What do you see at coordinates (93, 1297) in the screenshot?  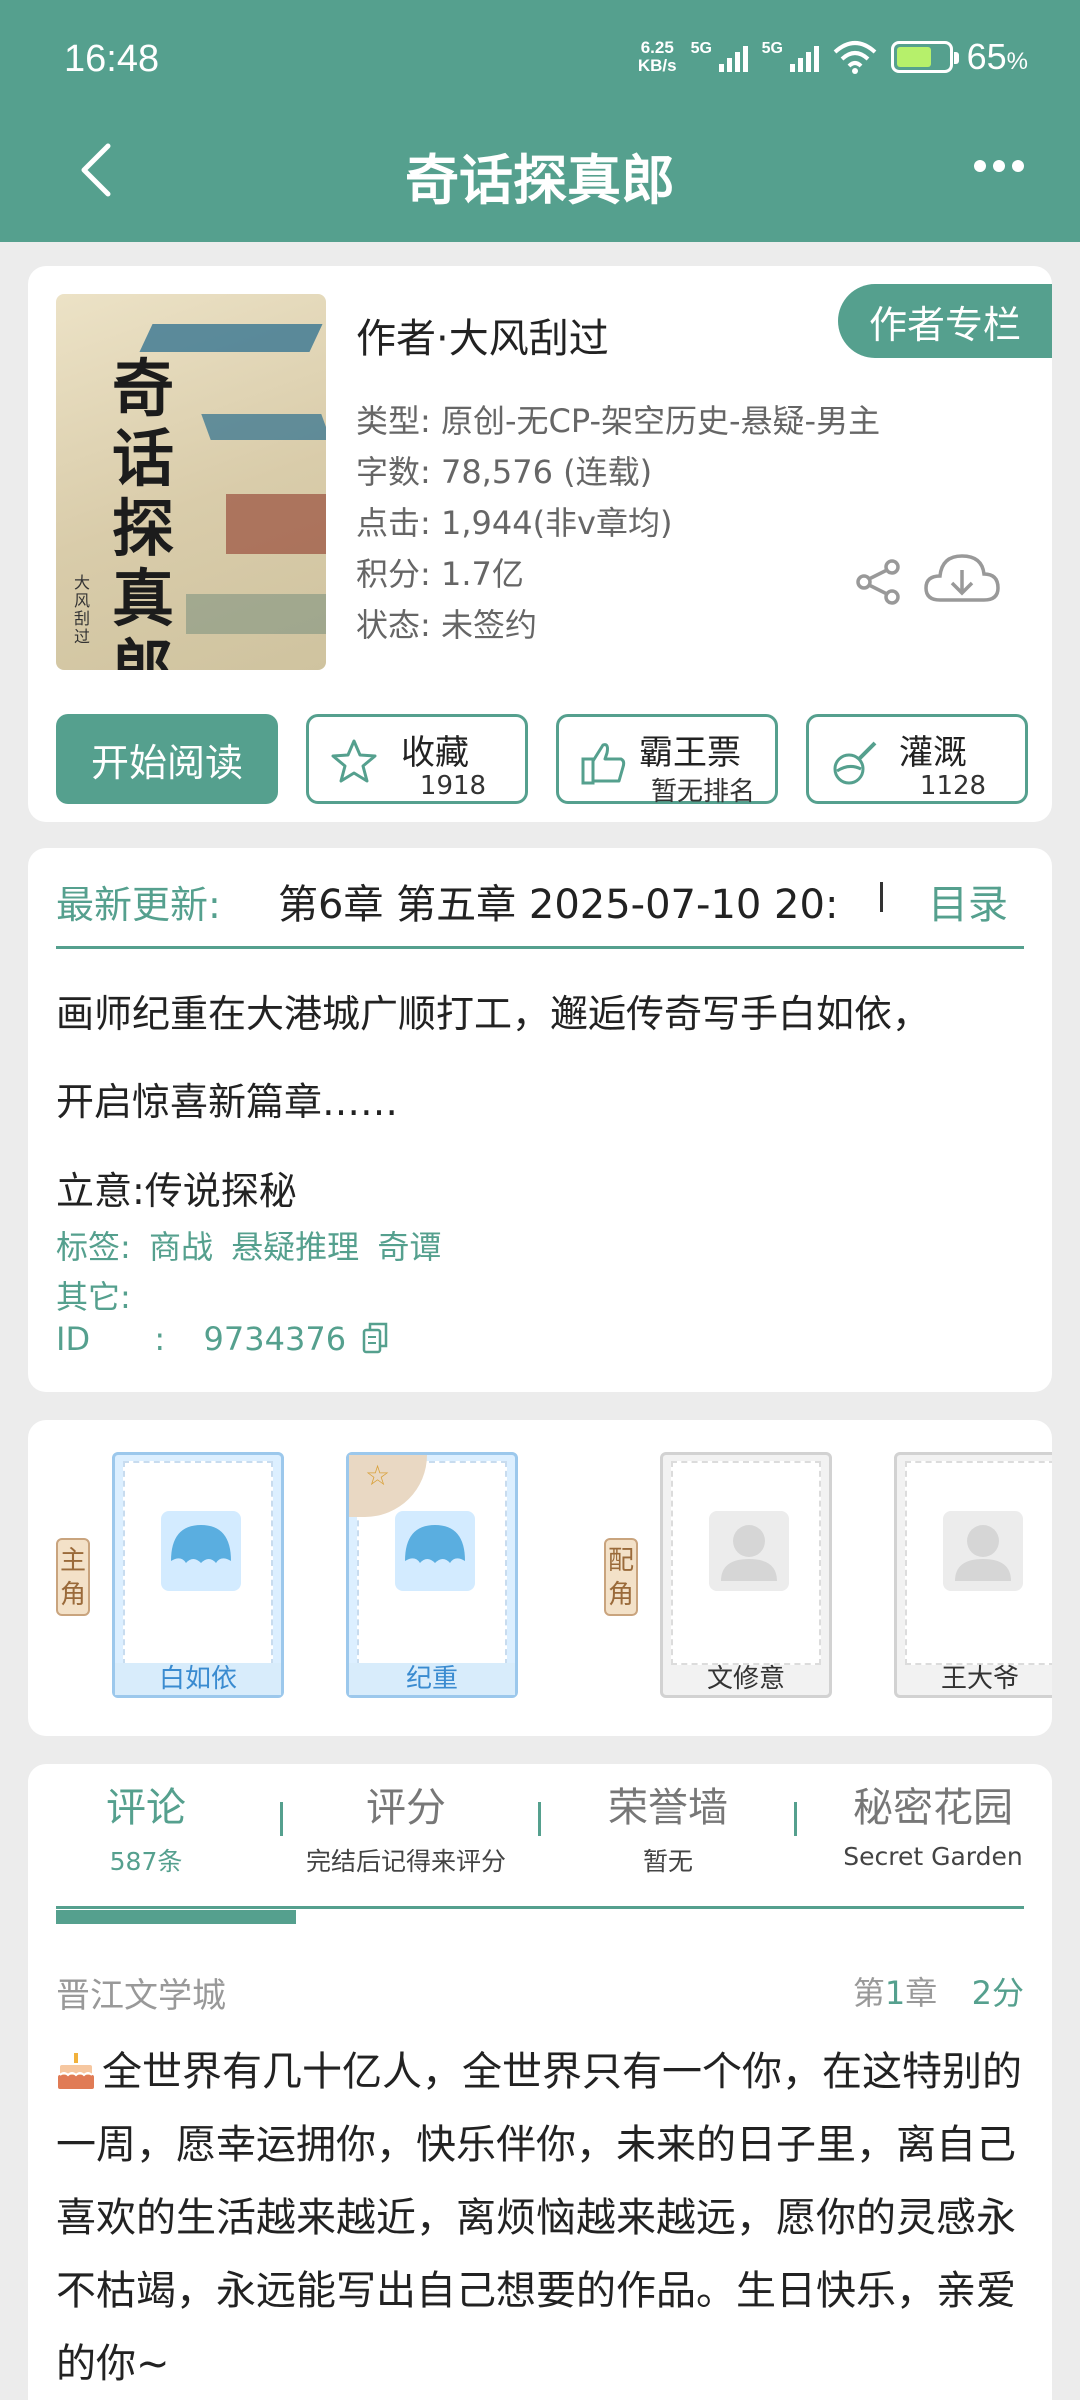 I see `others-label: 其它:` at bounding box center [93, 1297].